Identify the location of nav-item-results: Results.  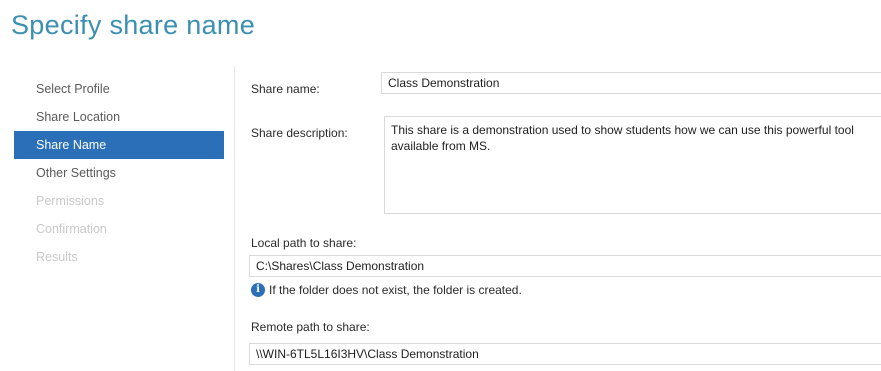
(57, 257).